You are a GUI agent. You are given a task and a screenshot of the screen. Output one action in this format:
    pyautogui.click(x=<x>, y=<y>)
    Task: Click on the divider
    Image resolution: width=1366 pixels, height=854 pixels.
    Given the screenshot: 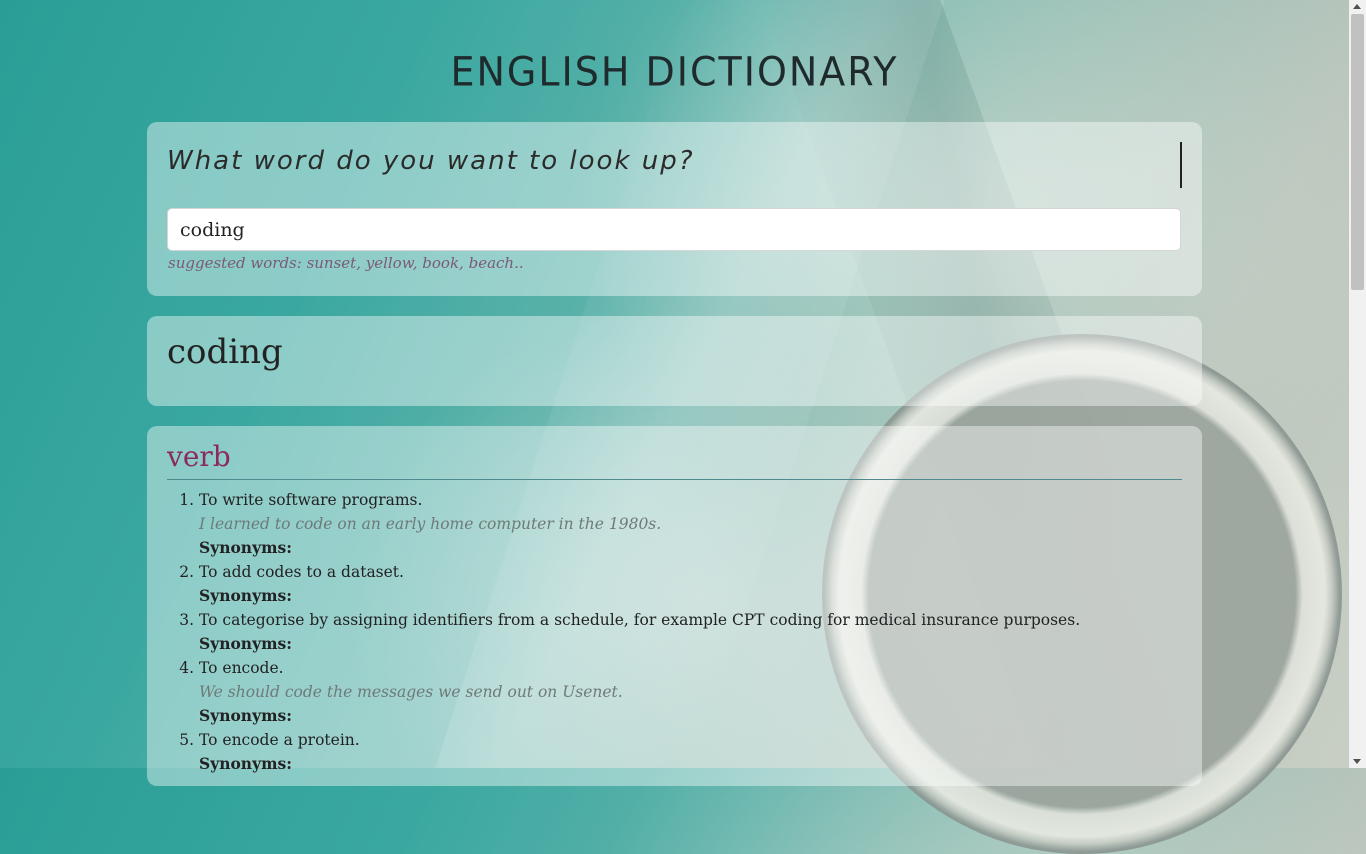 What is the action you would take?
    pyautogui.click(x=674, y=479)
    